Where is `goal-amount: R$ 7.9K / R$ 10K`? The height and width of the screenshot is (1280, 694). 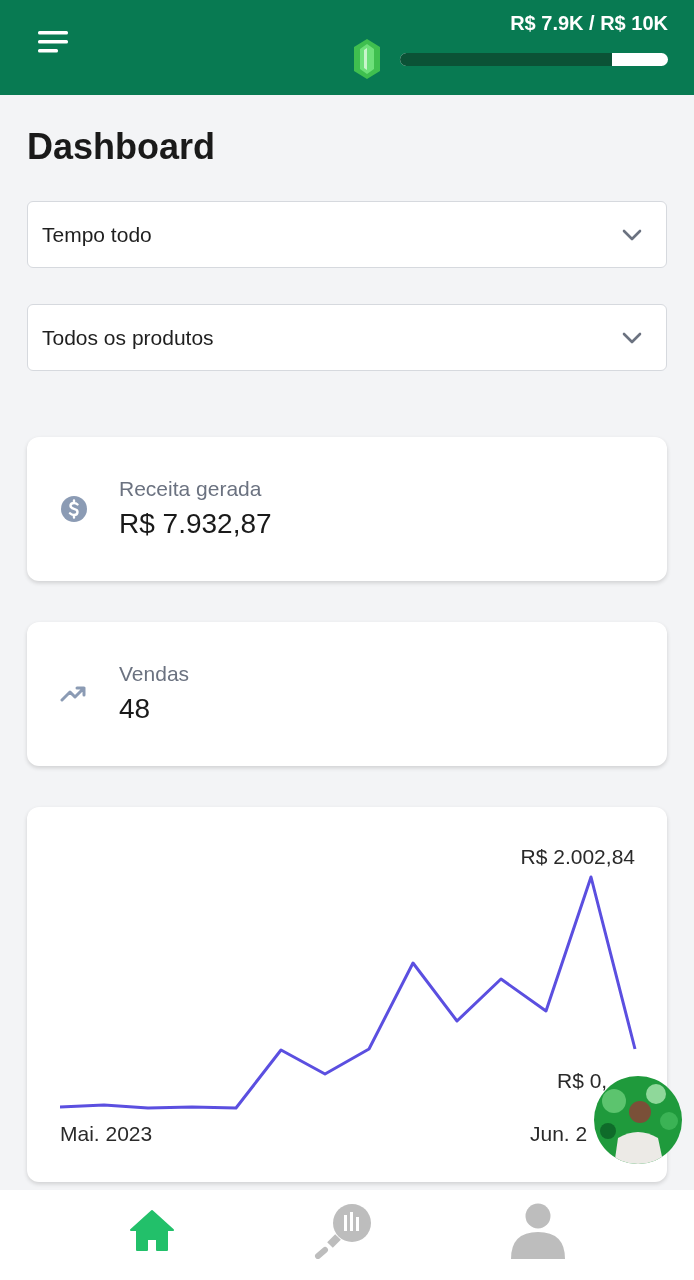 goal-amount: R$ 7.9K / R$ 10K is located at coordinates (589, 23).